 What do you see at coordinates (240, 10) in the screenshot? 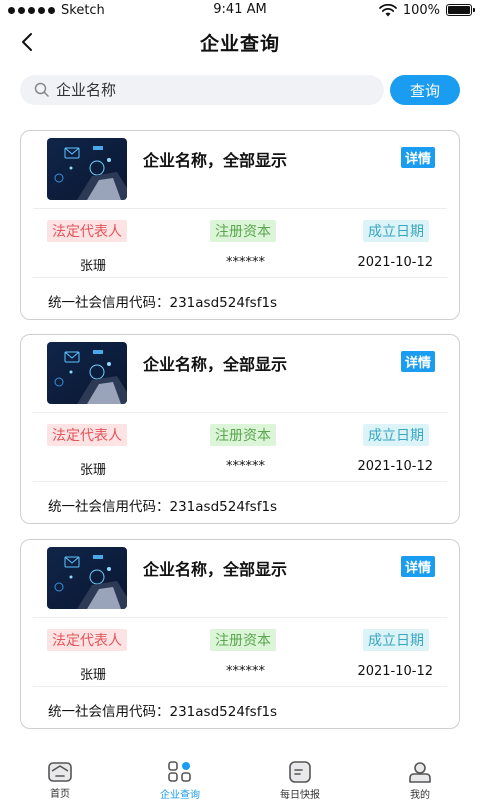
I see `status-bar: Sketch 9:41 AM 100%` at bounding box center [240, 10].